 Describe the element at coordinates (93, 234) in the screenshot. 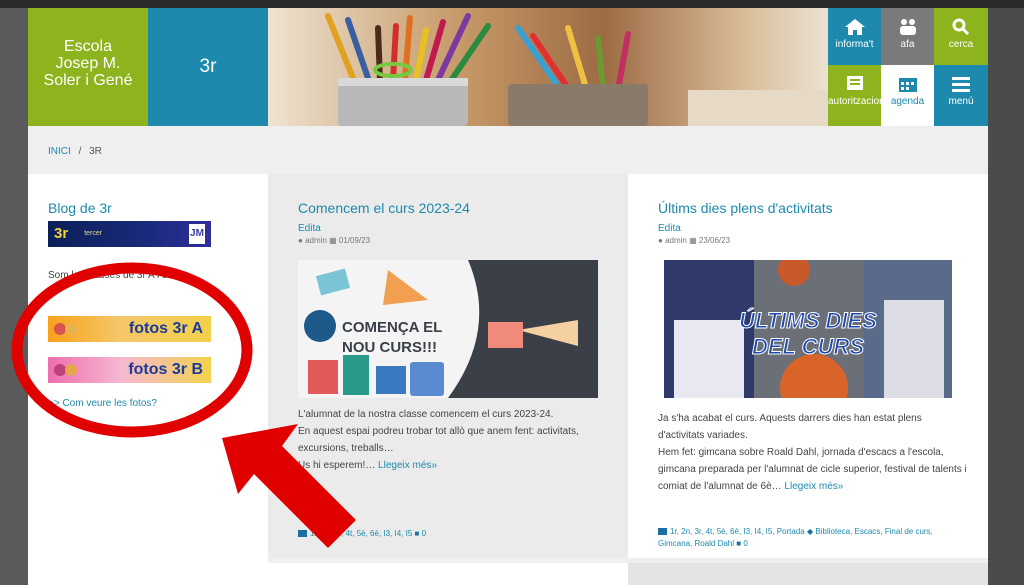

I see `banner-small-text: tercer` at that location.